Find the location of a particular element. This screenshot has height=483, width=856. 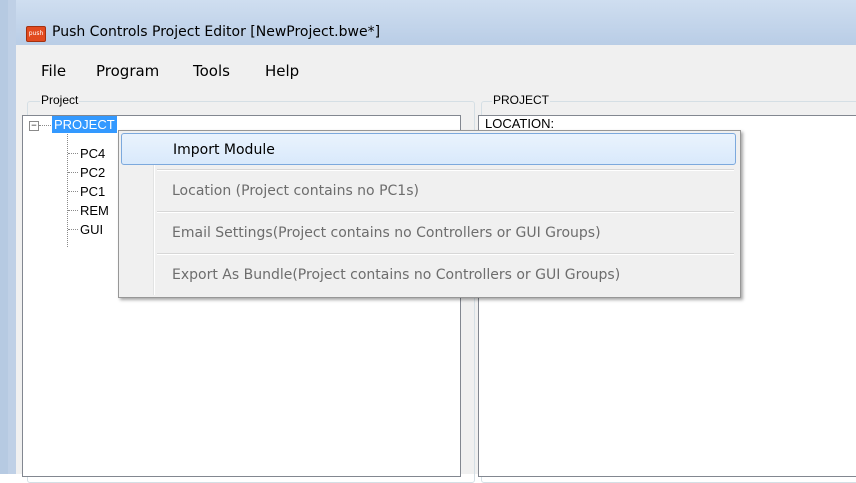

tree-node-rem: REM is located at coordinates (94, 210).